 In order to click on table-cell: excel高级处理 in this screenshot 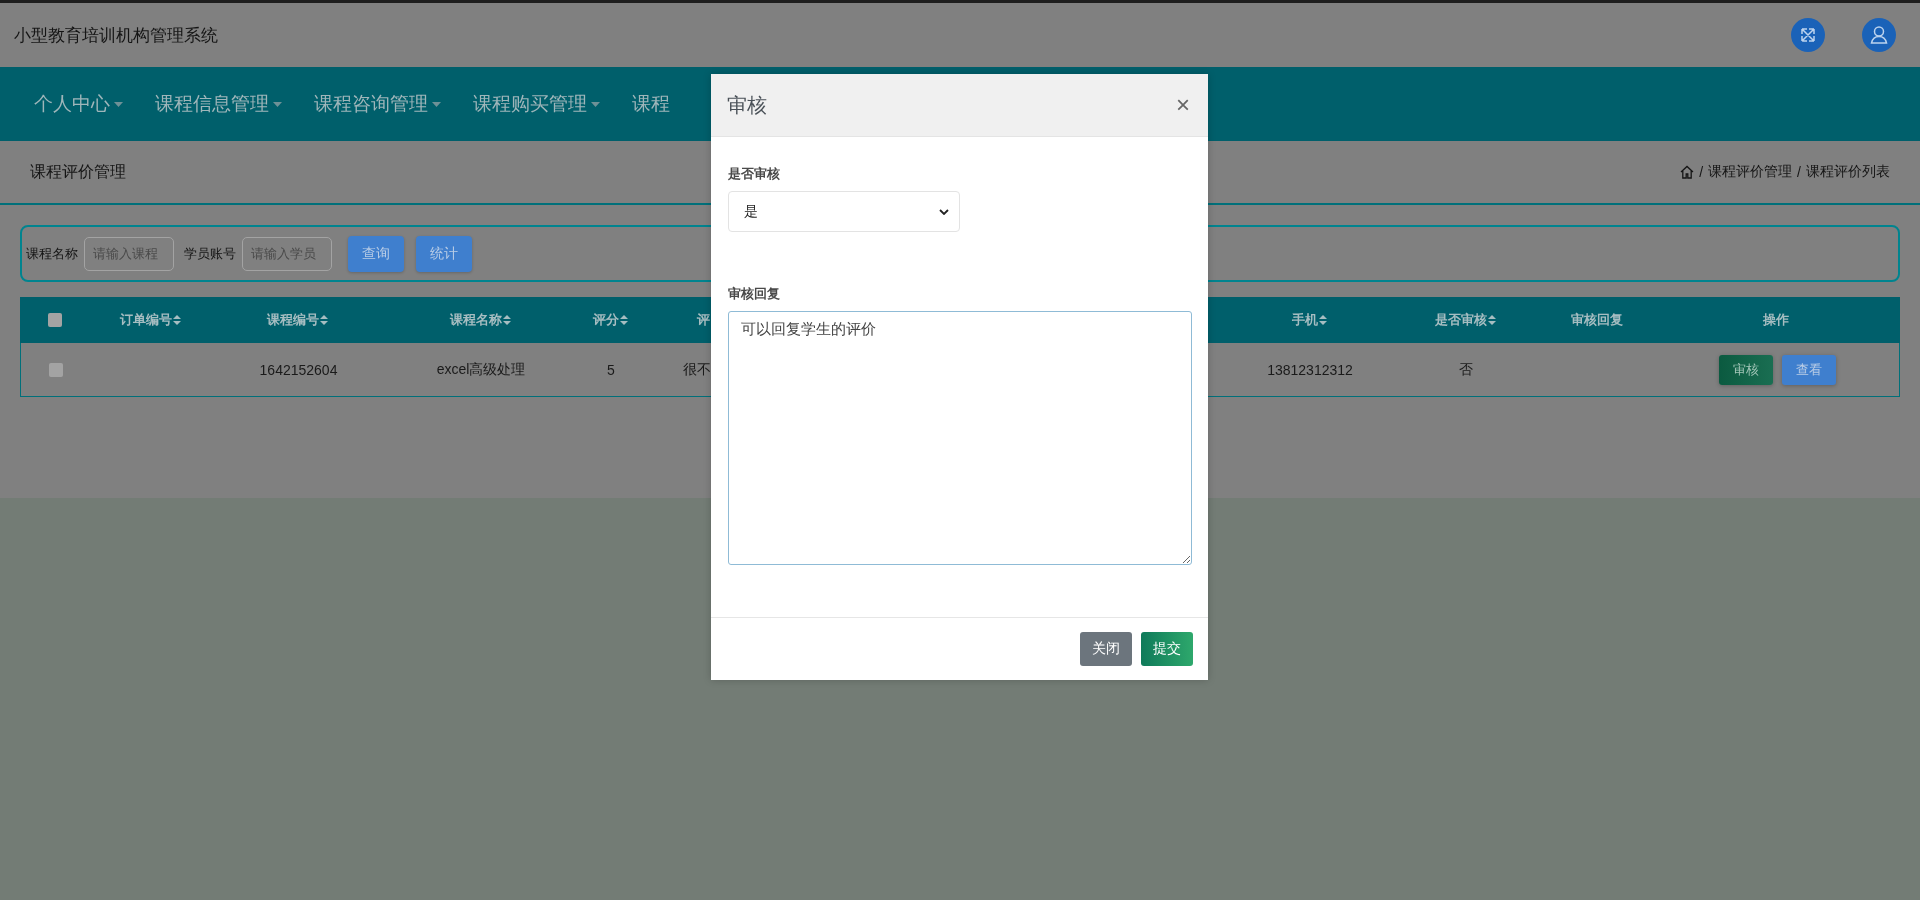, I will do `click(481, 369)`.